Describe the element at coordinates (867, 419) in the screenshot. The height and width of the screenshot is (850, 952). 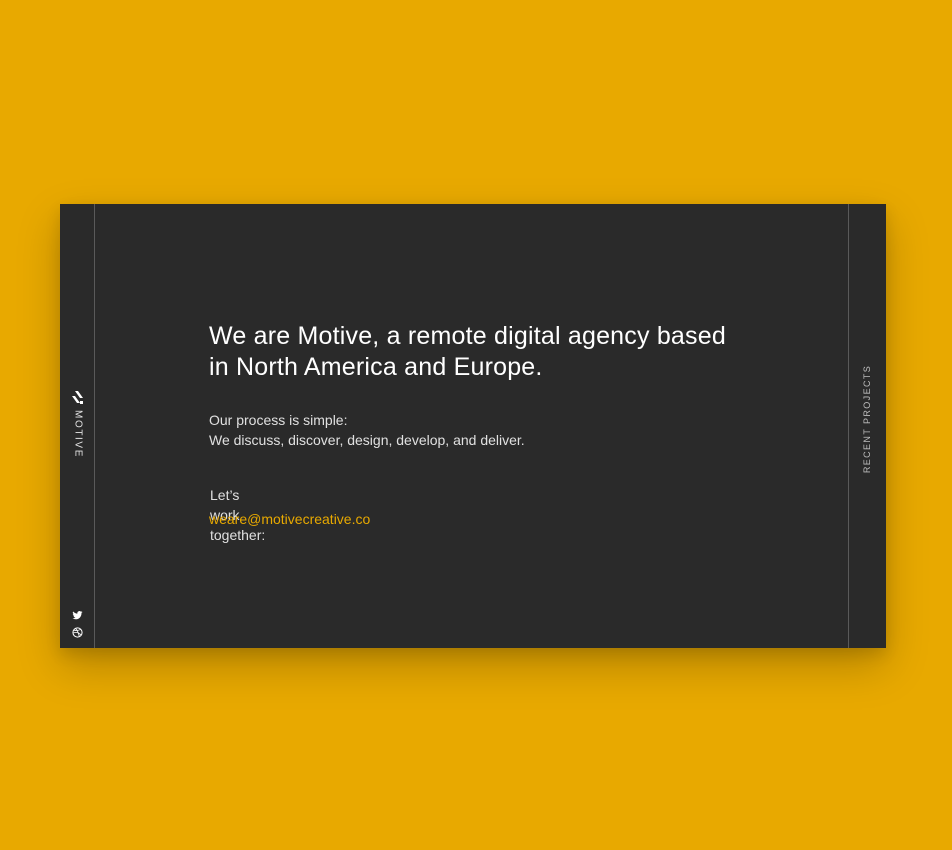
I see `recent-projects-link: RECENT PROJECTS` at that location.